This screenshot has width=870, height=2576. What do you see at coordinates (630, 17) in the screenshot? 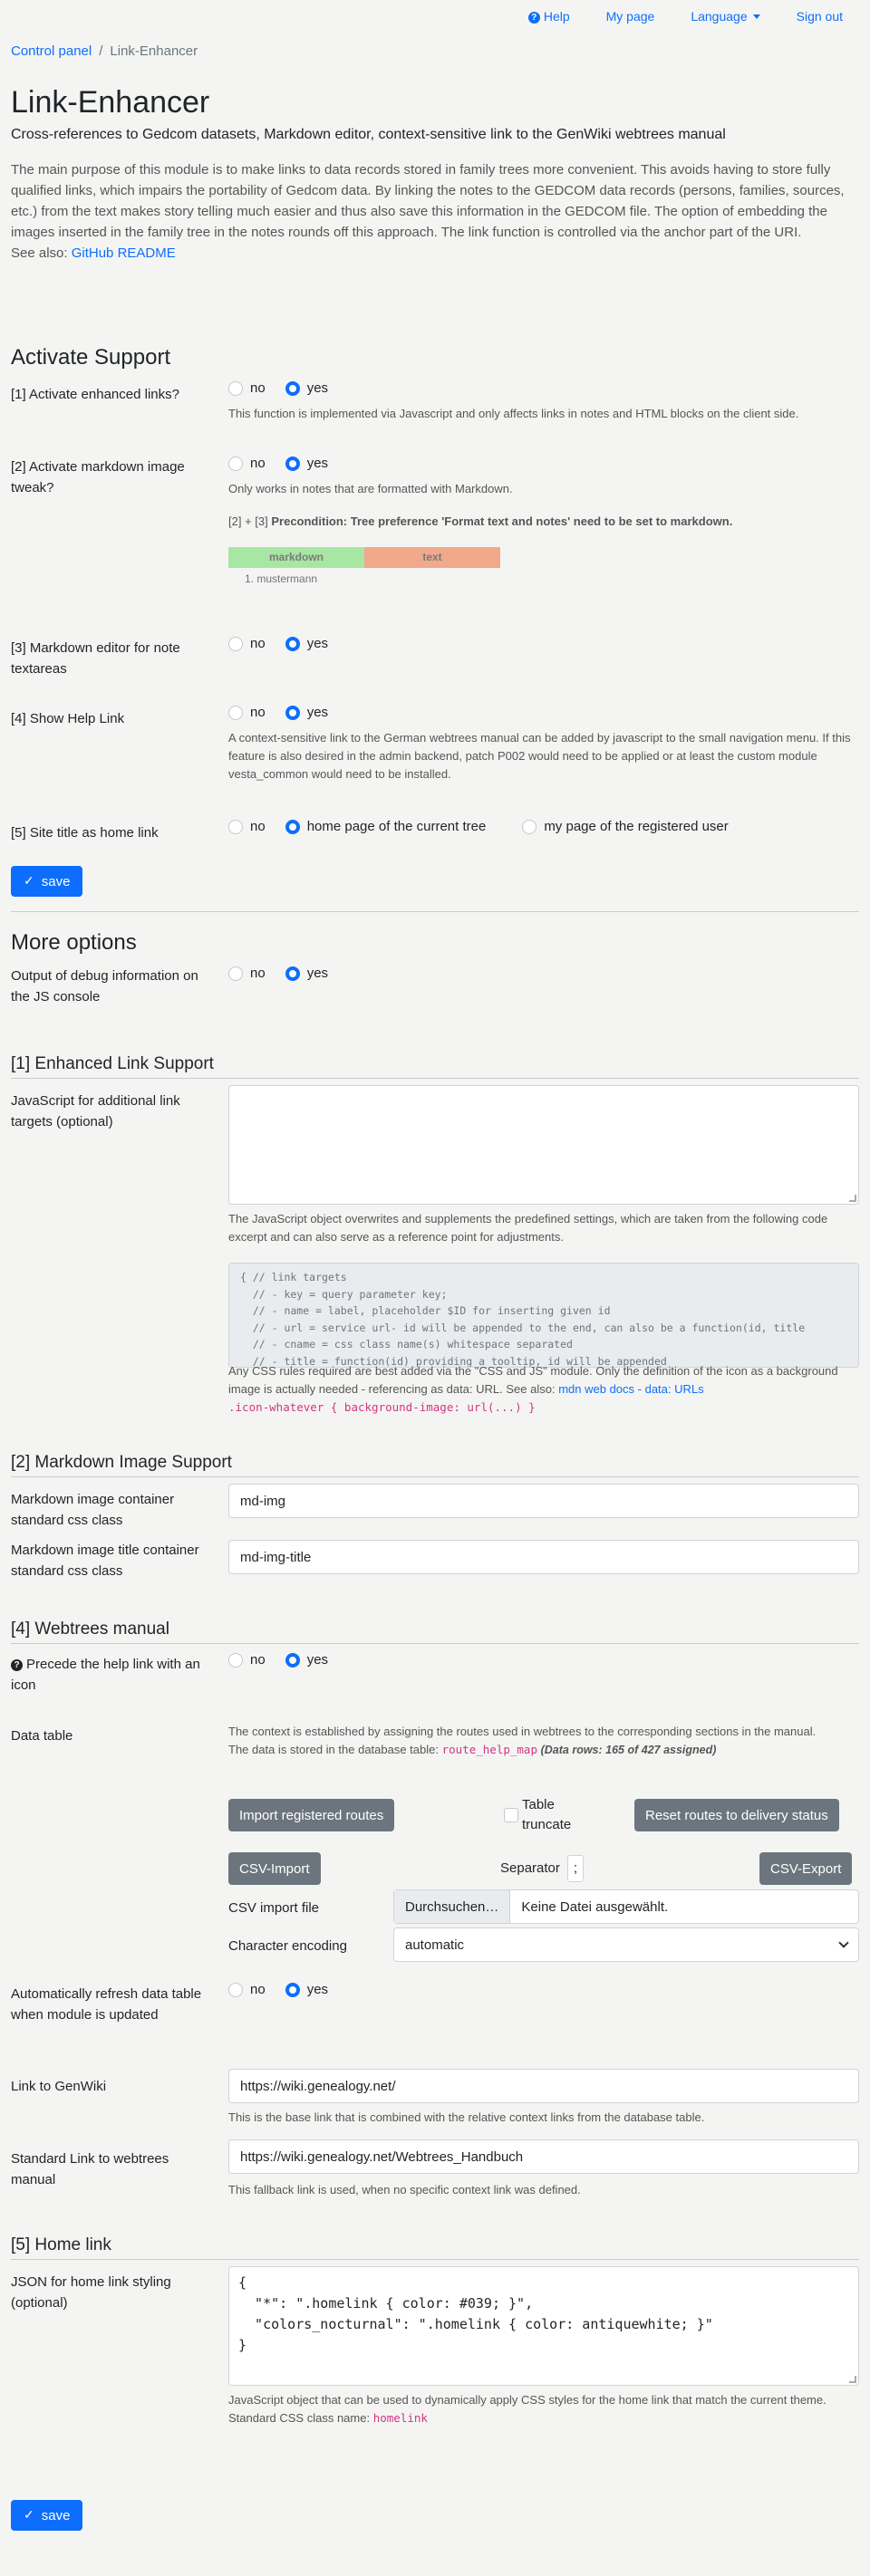
I see `my-page-link: My page` at bounding box center [630, 17].